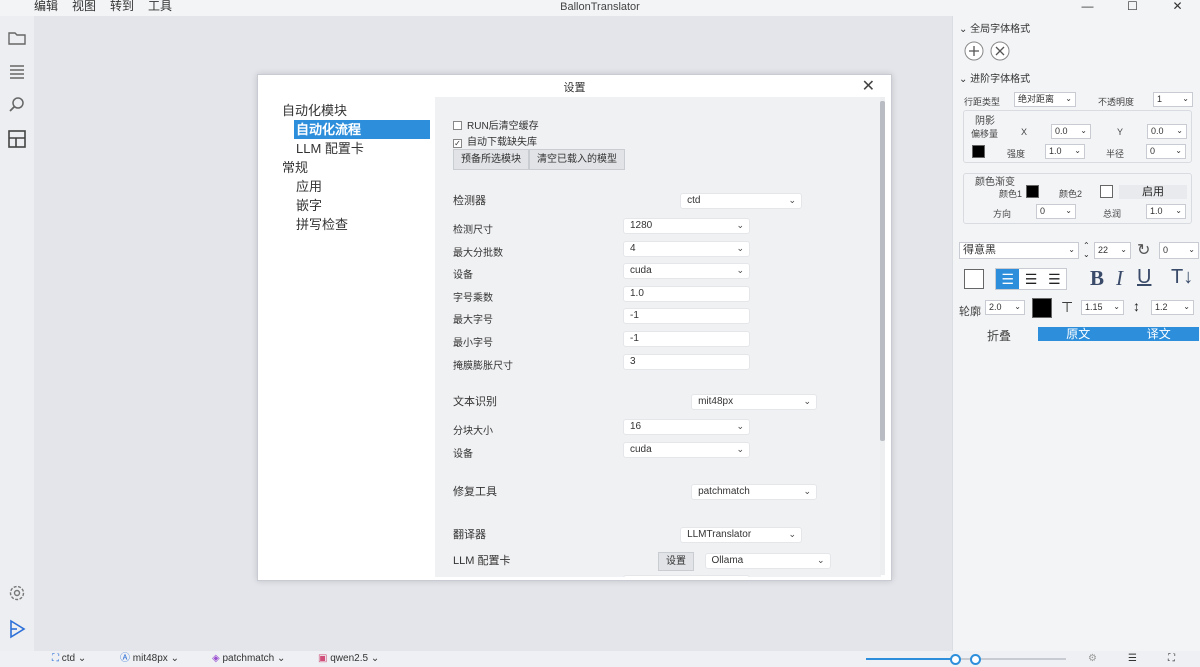  What do you see at coordinates (1172, 307) in the screenshot?
I see `line-spacing-select: 1.2 ⌄` at bounding box center [1172, 307].